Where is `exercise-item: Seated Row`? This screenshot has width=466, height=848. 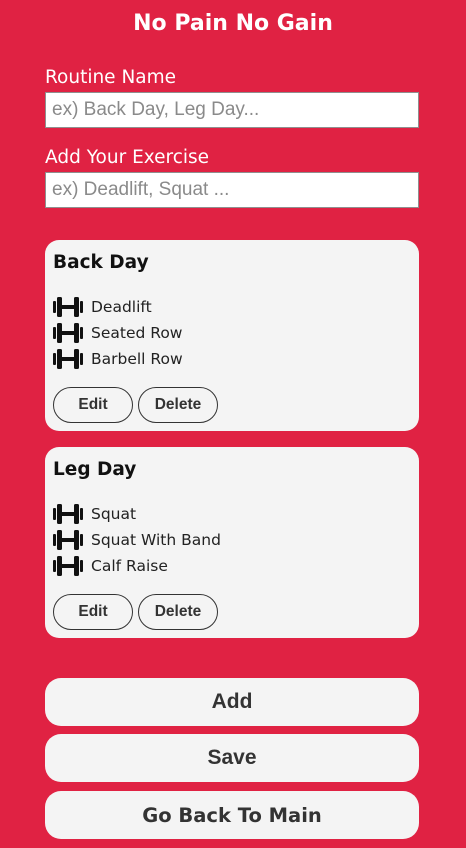
exercise-item: Seated Row is located at coordinates (118, 333).